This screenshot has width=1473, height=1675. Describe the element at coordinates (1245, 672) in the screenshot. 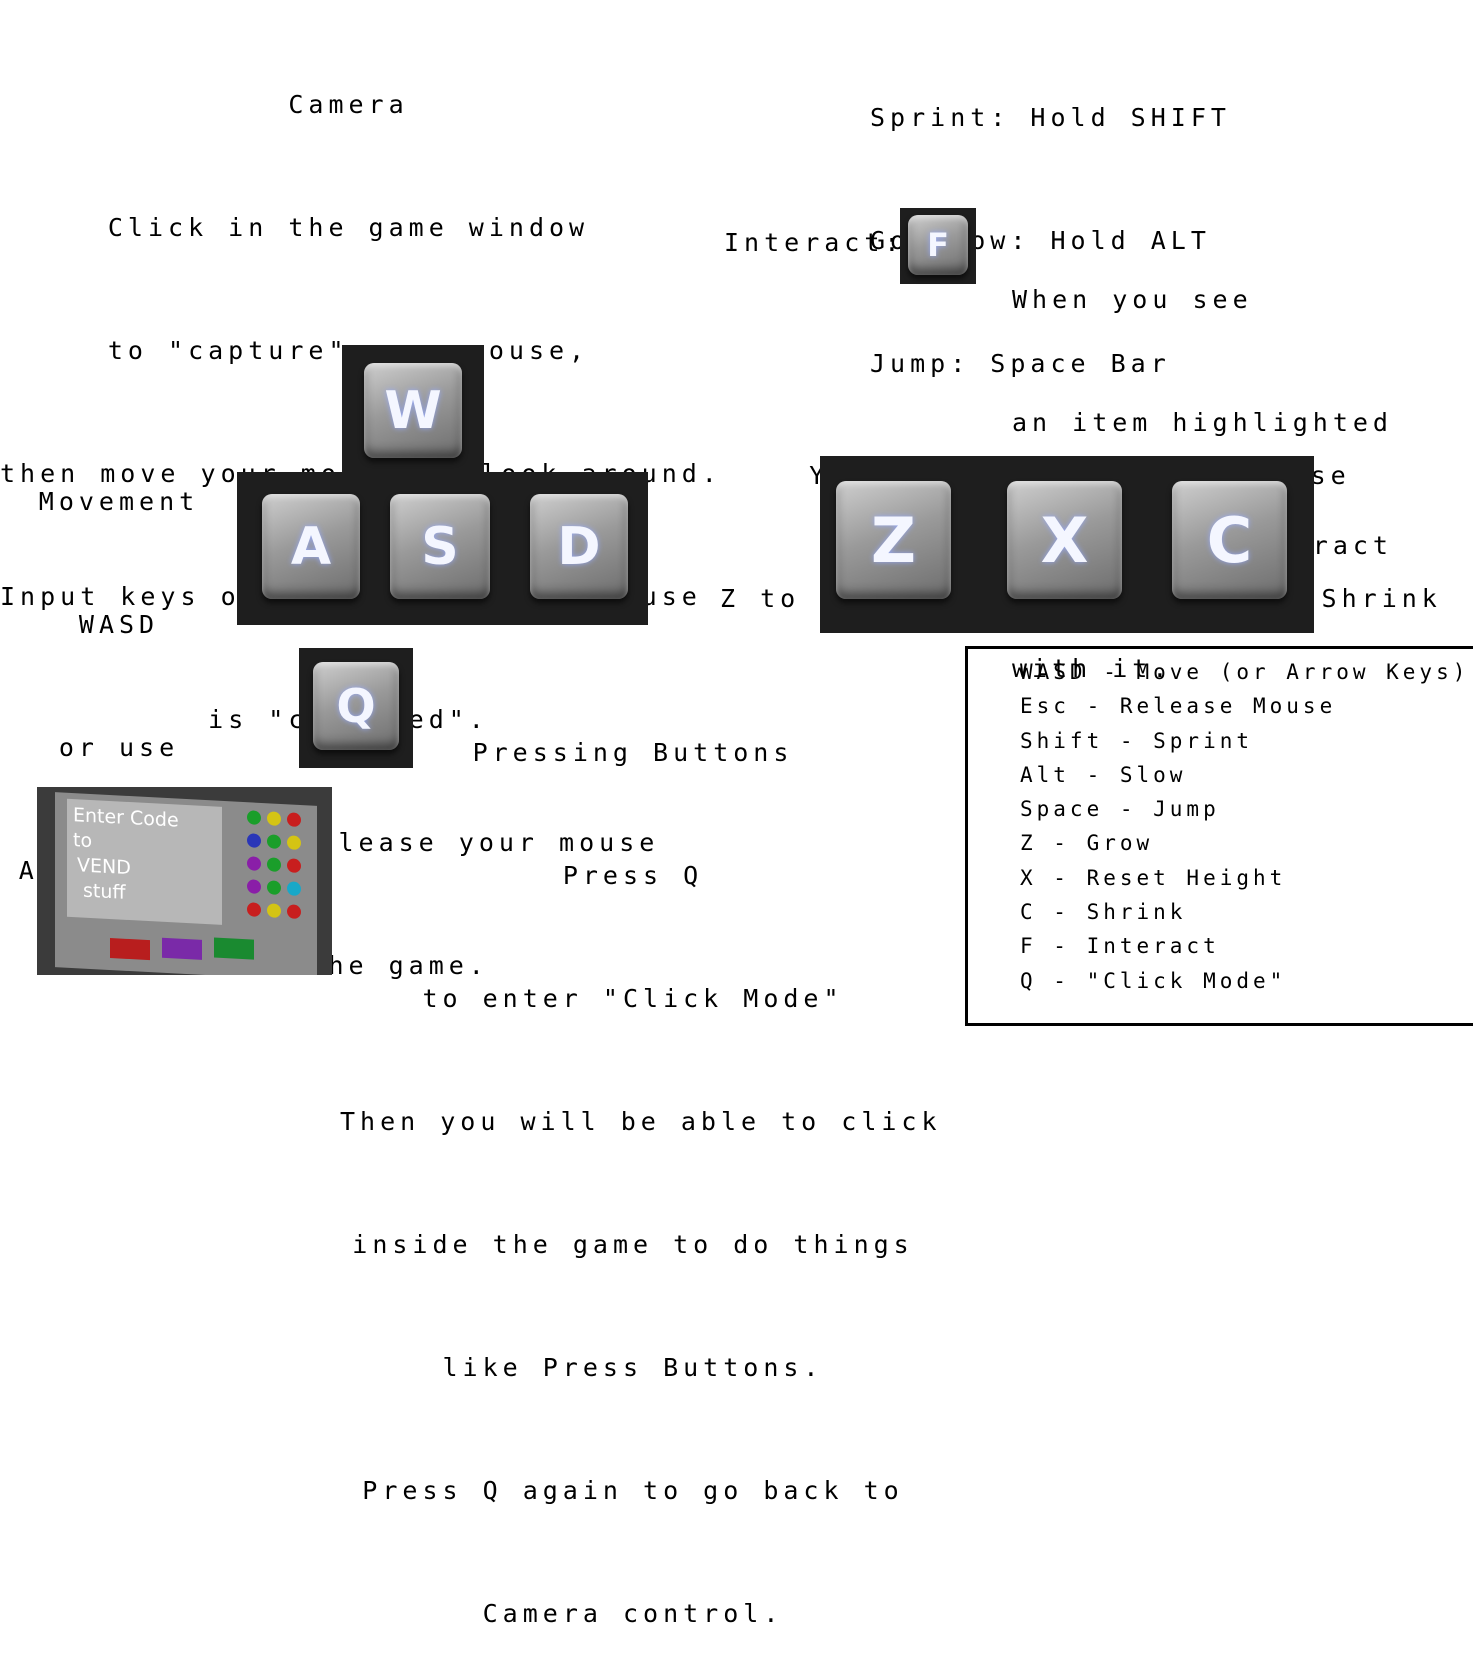

I see `legend-item: WASD - Move (or Arrow Keys)` at that location.